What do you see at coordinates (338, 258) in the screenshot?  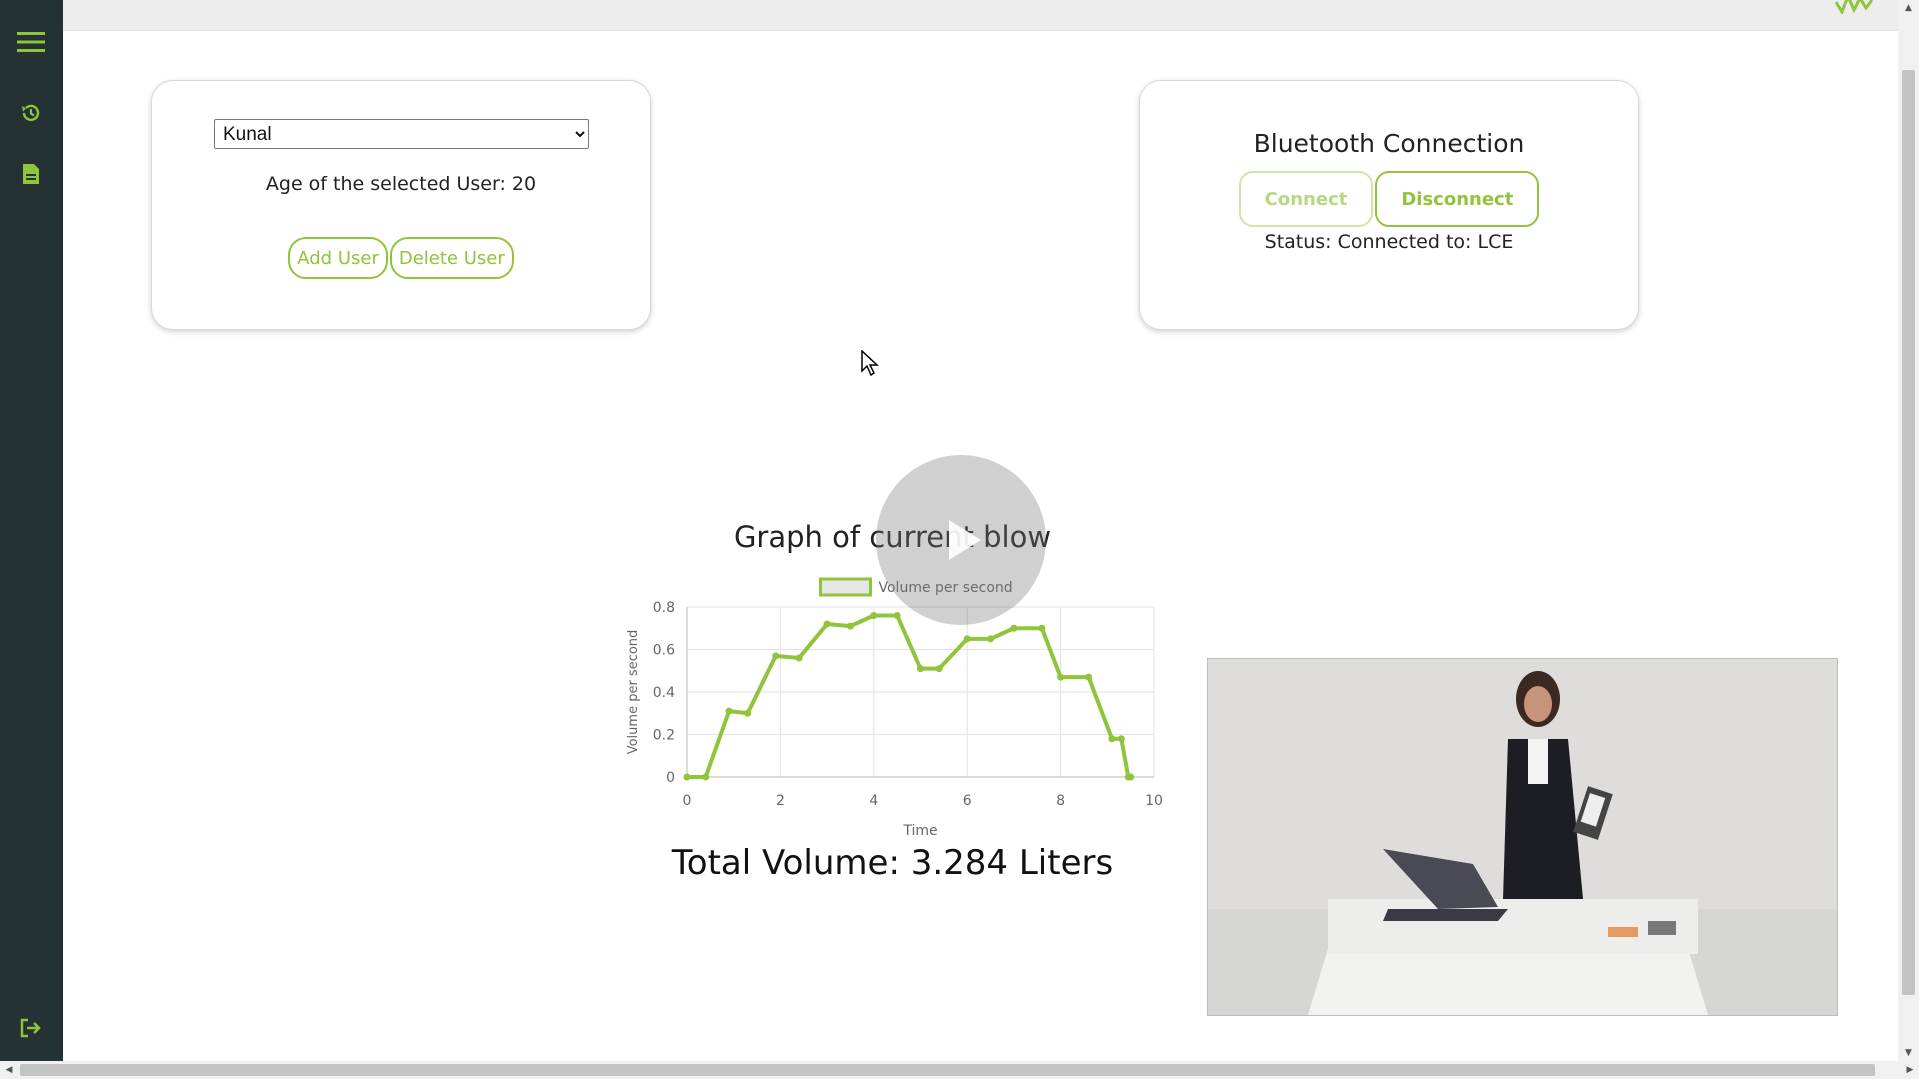 I see `add-user-button: Add User` at bounding box center [338, 258].